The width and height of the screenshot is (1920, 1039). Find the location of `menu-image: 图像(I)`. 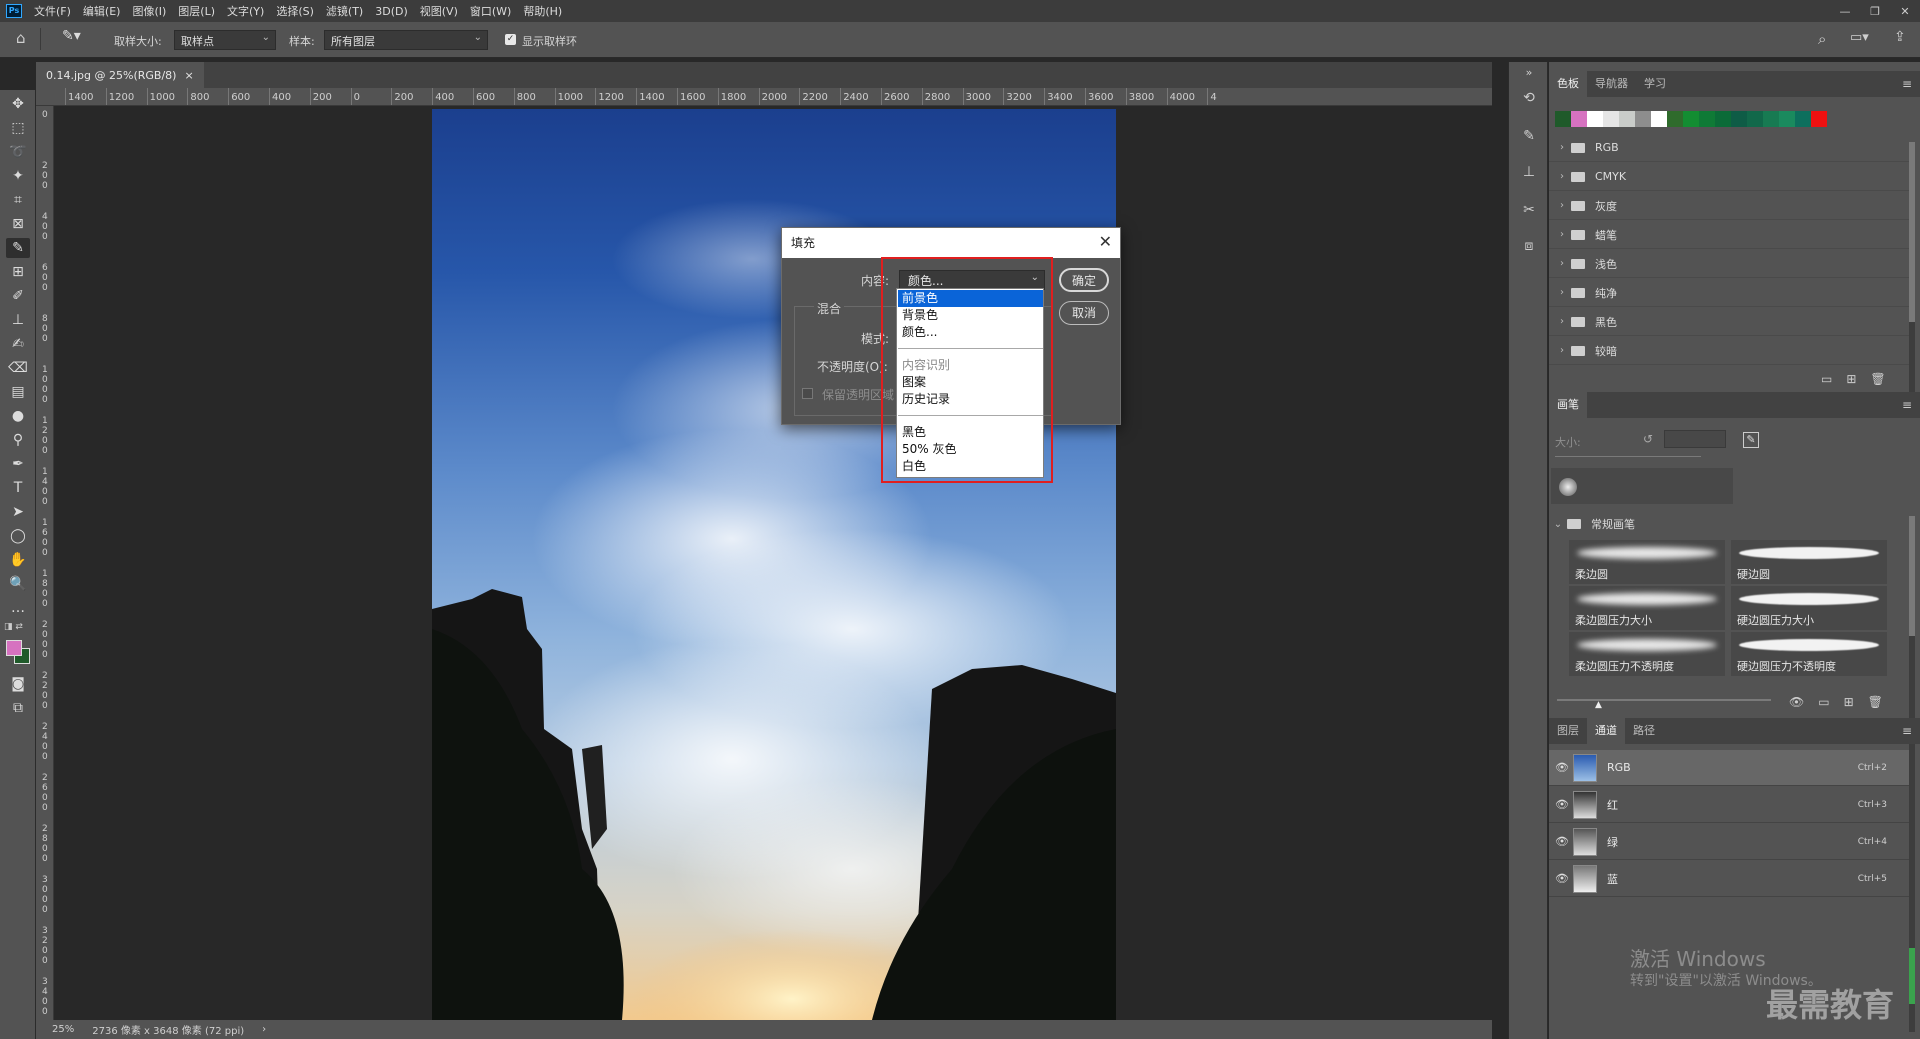

menu-image: 图像(I) is located at coordinates (149, 11).